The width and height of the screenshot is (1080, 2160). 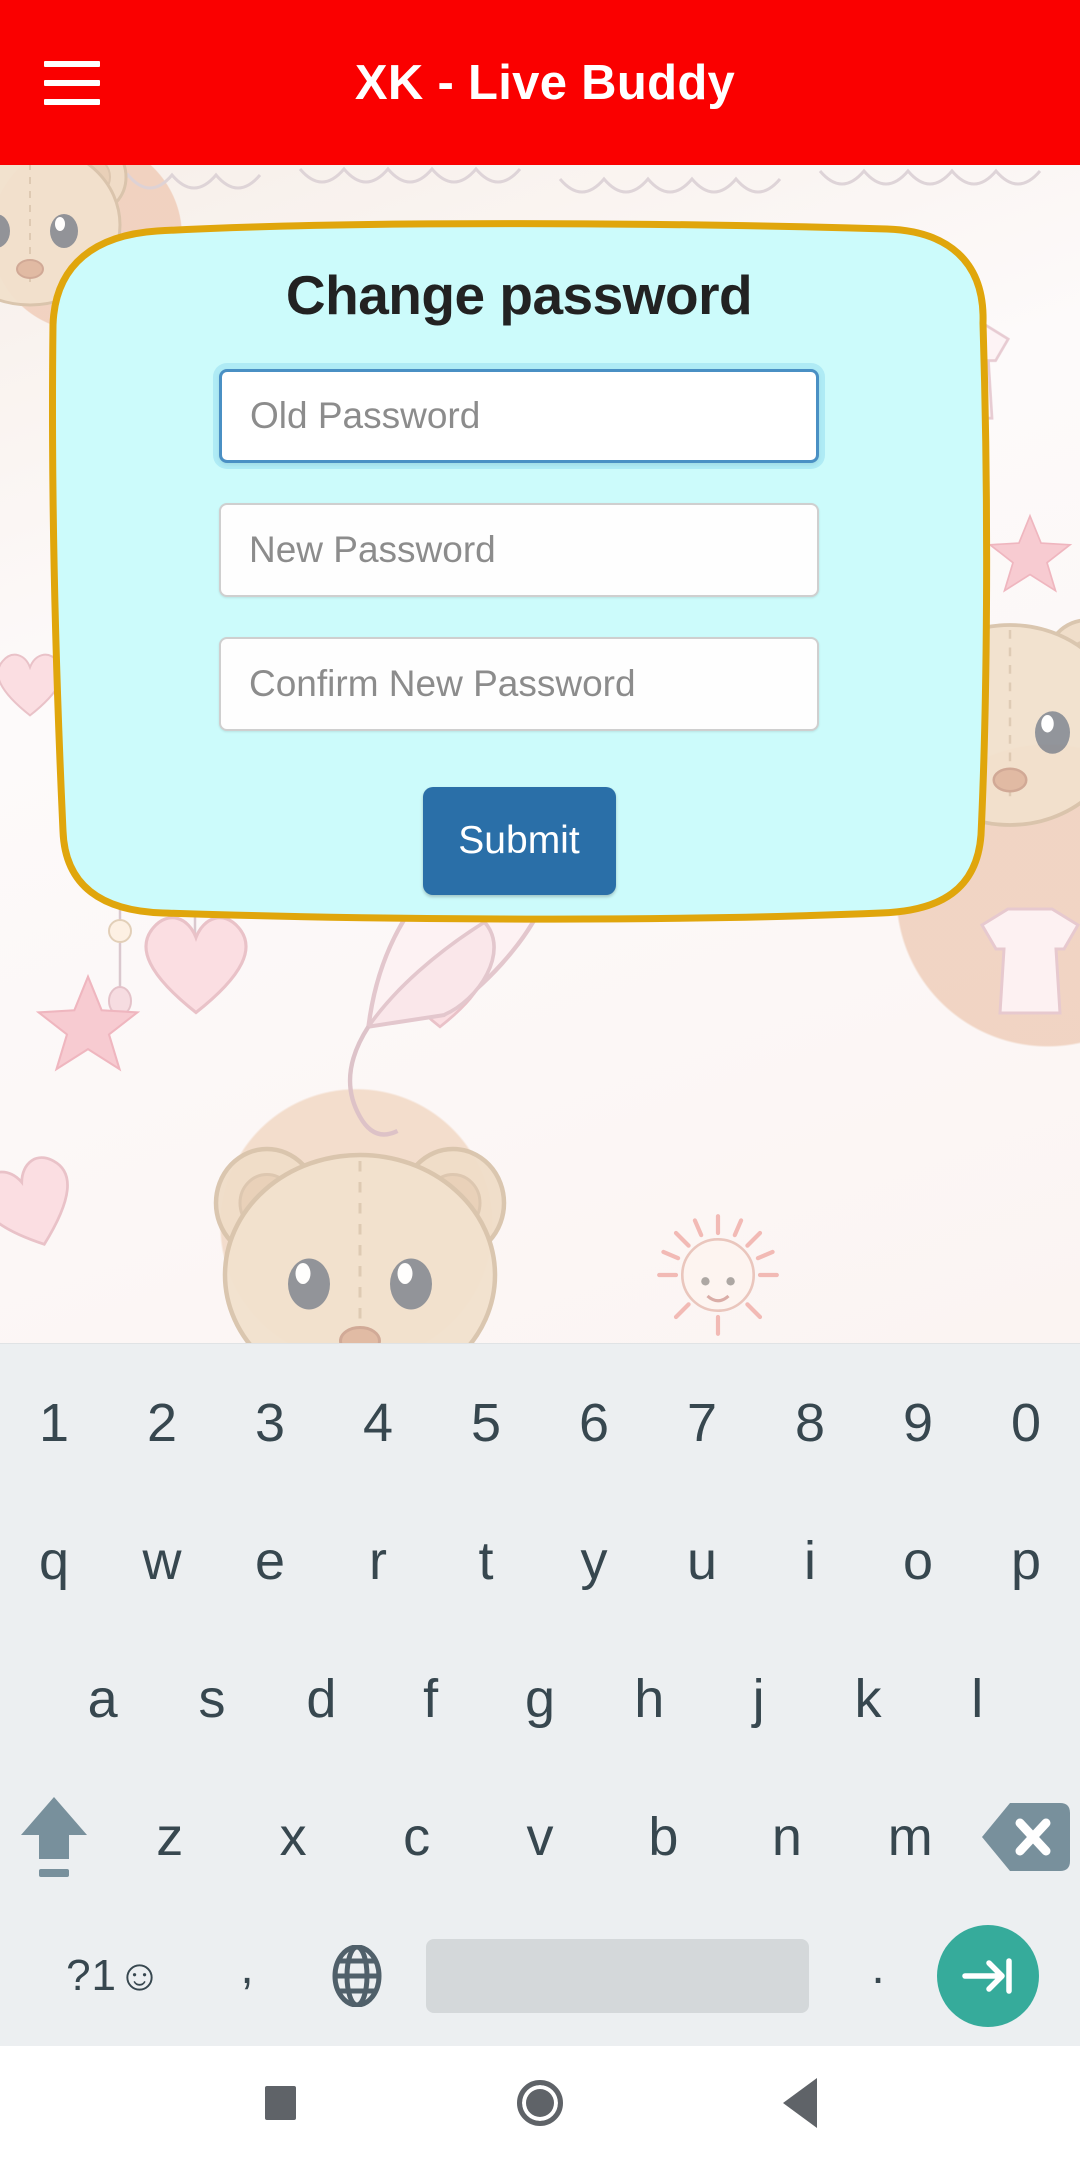 I want to click on hamburger-menu-icon, so click(x=72, y=82).